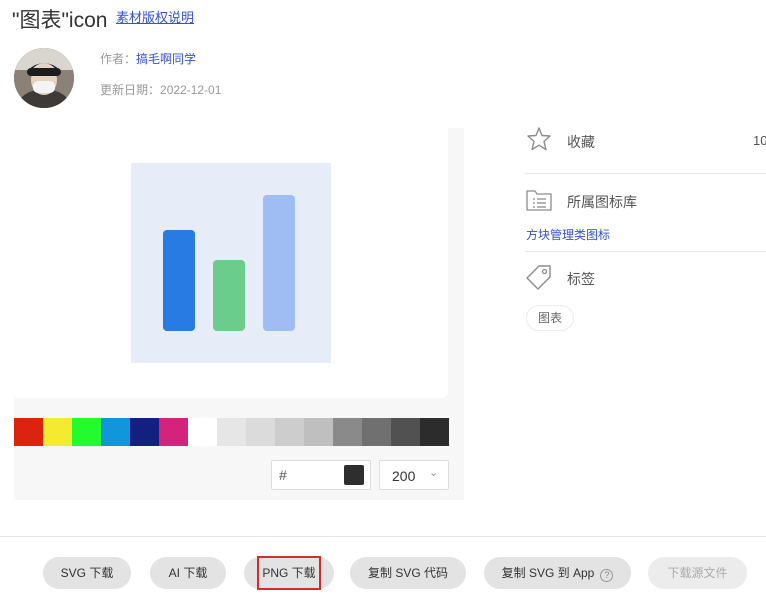 This screenshot has width=766, height=603. Describe the element at coordinates (539, 200) in the screenshot. I see `folder-icon` at that location.